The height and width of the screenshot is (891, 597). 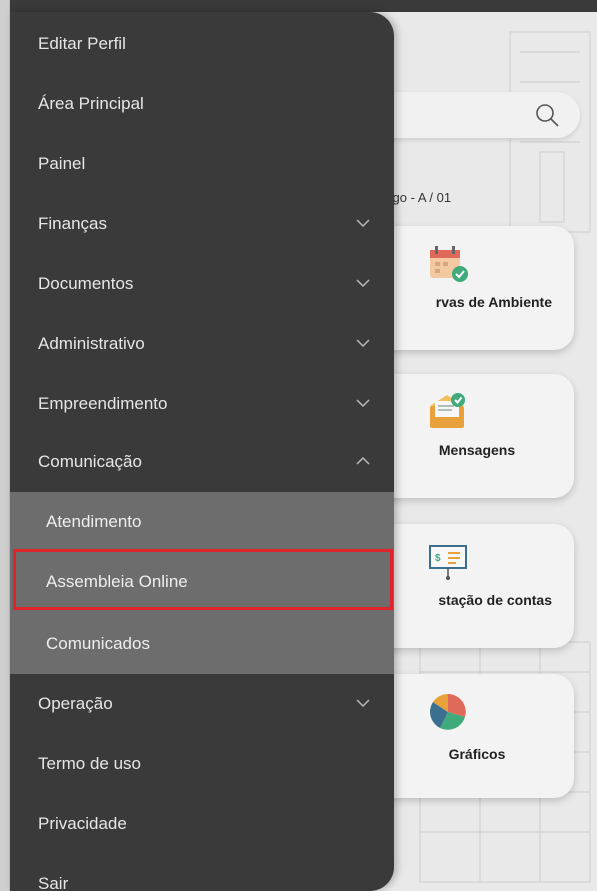 I want to click on highlight-box, so click(x=203, y=579).